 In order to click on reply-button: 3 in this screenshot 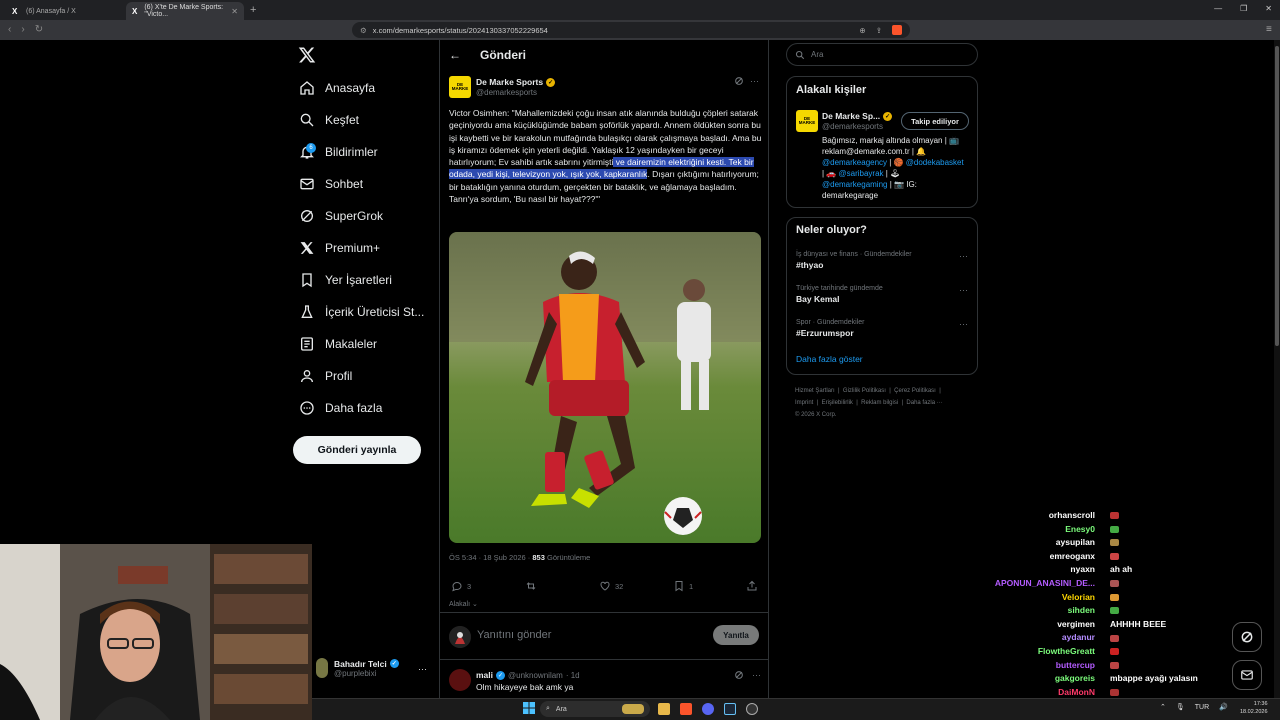, I will do `click(461, 586)`.